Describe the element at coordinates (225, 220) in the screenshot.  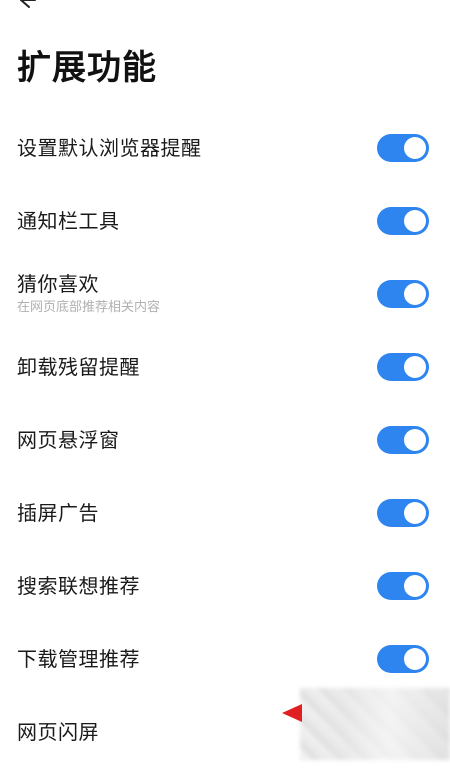
I see `setting-row-notification-bar-tools: 通知栏工具` at that location.